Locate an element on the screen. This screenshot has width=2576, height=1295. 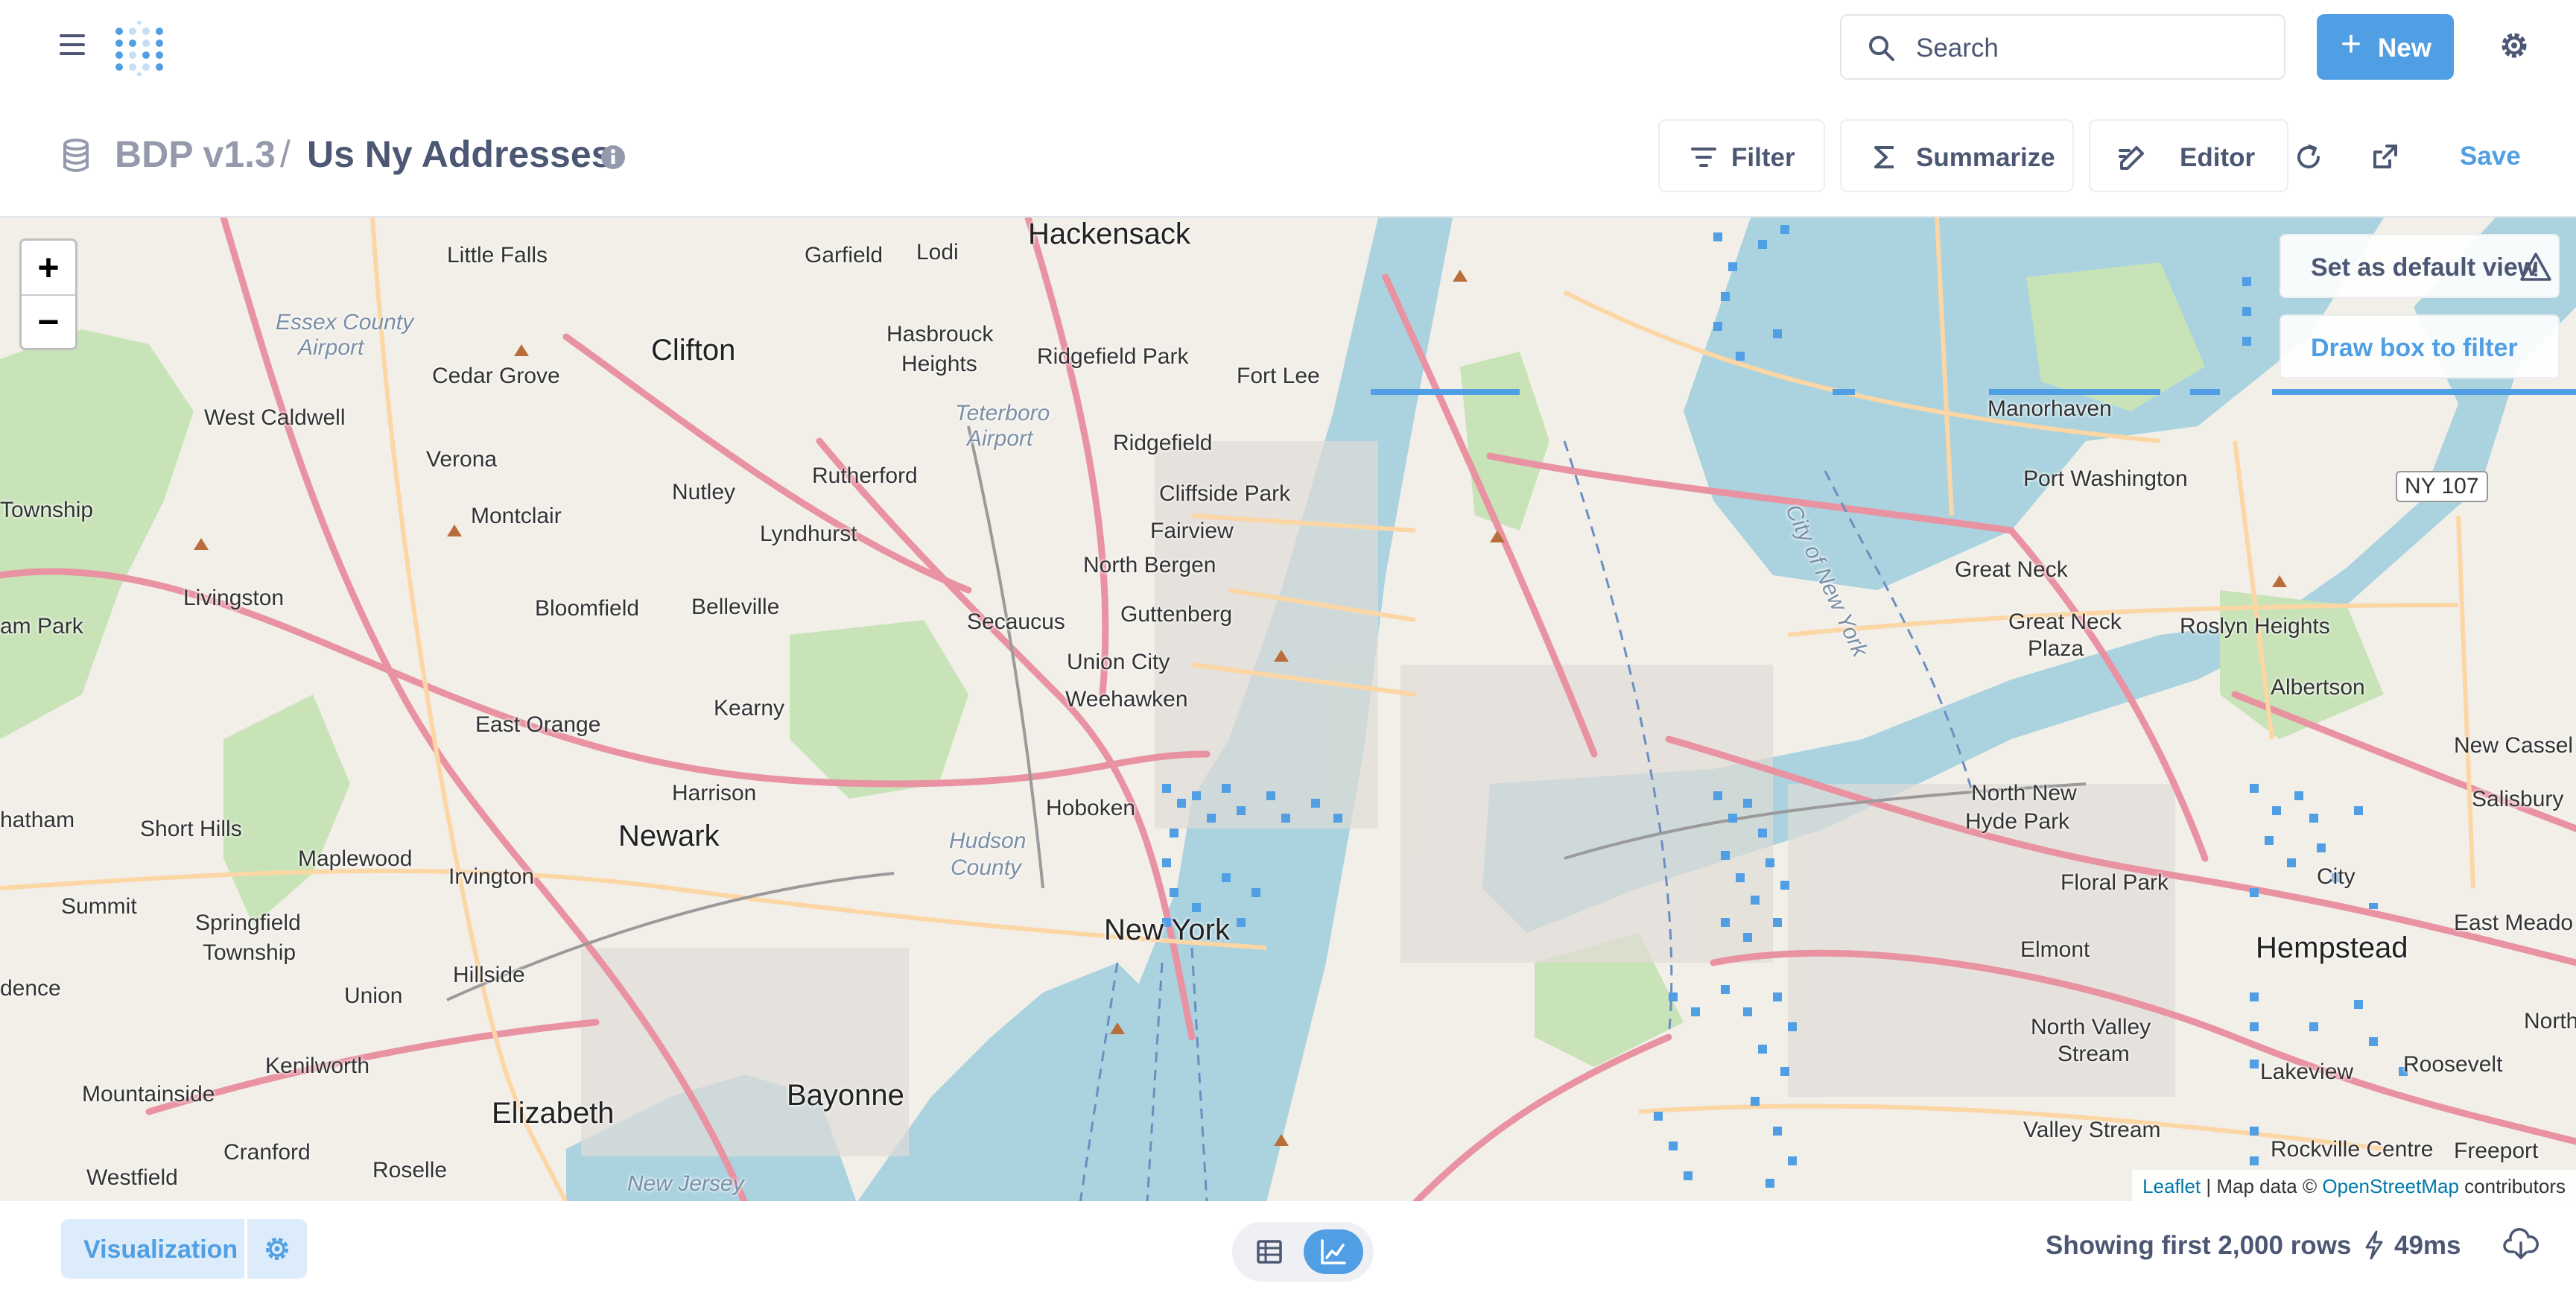
display-toggle is located at coordinates (1303, 1252).